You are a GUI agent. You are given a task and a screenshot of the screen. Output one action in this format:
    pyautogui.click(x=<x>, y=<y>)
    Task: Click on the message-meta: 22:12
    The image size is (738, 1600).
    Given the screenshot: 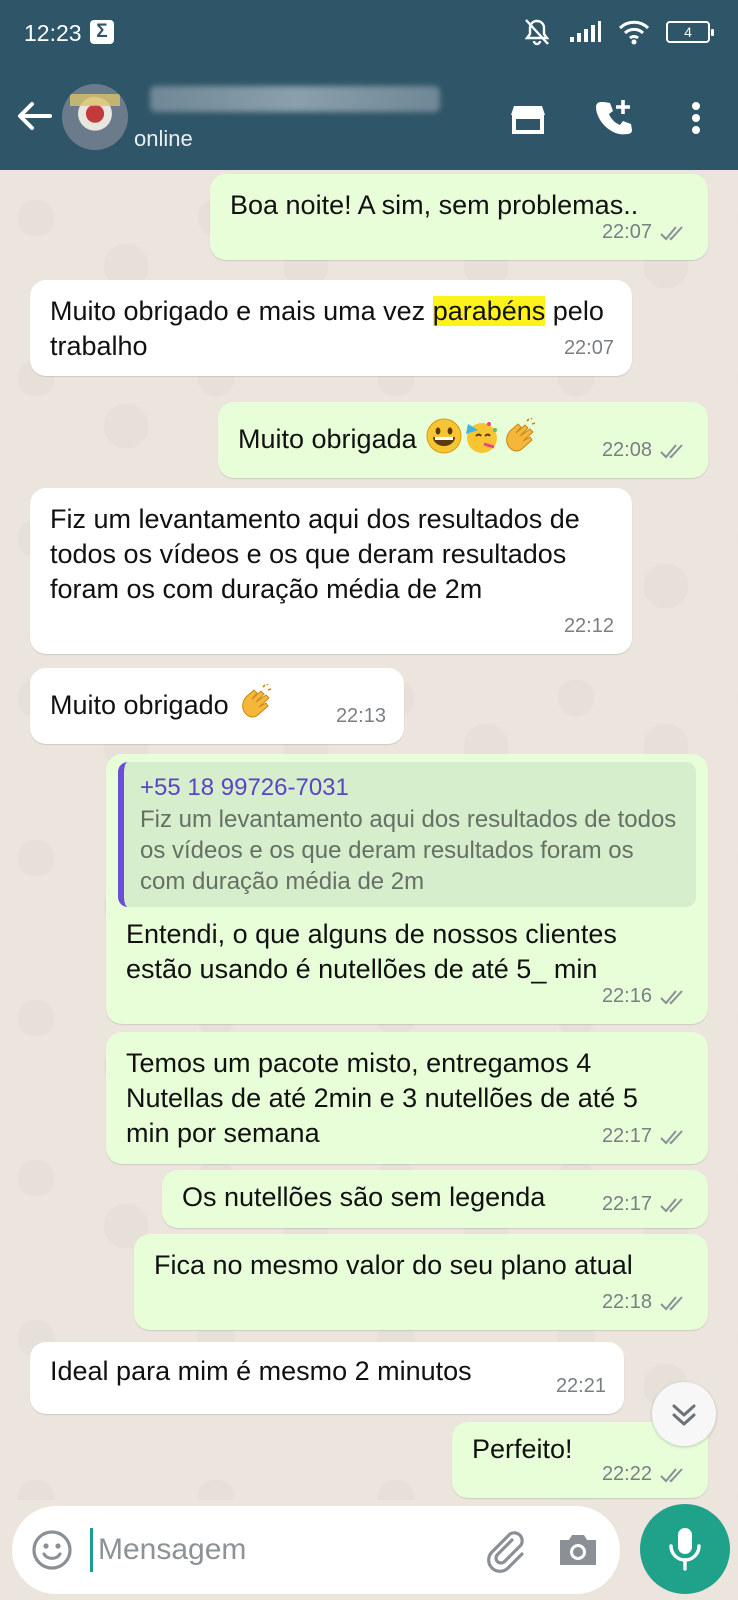 What is the action you would take?
    pyautogui.click(x=589, y=626)
    